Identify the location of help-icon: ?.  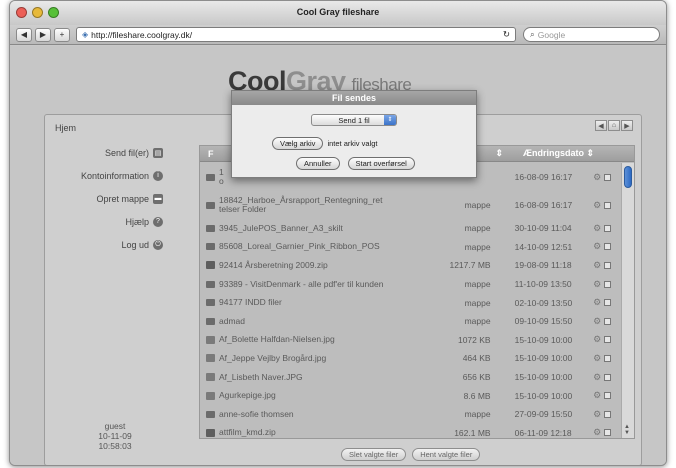
(158, 221).